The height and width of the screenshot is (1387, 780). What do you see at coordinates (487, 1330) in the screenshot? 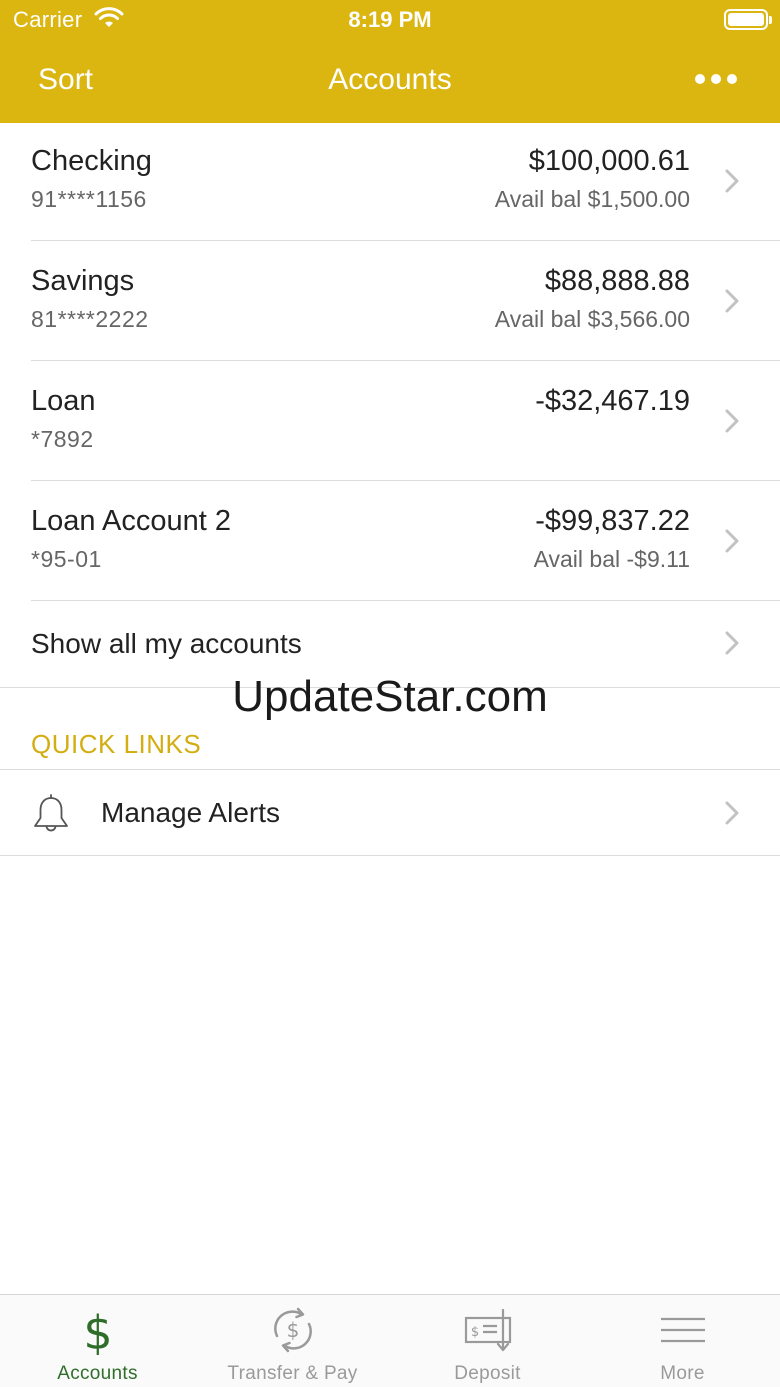
I see `deposit-check-icon: $` at bounding box center [487, 1330].